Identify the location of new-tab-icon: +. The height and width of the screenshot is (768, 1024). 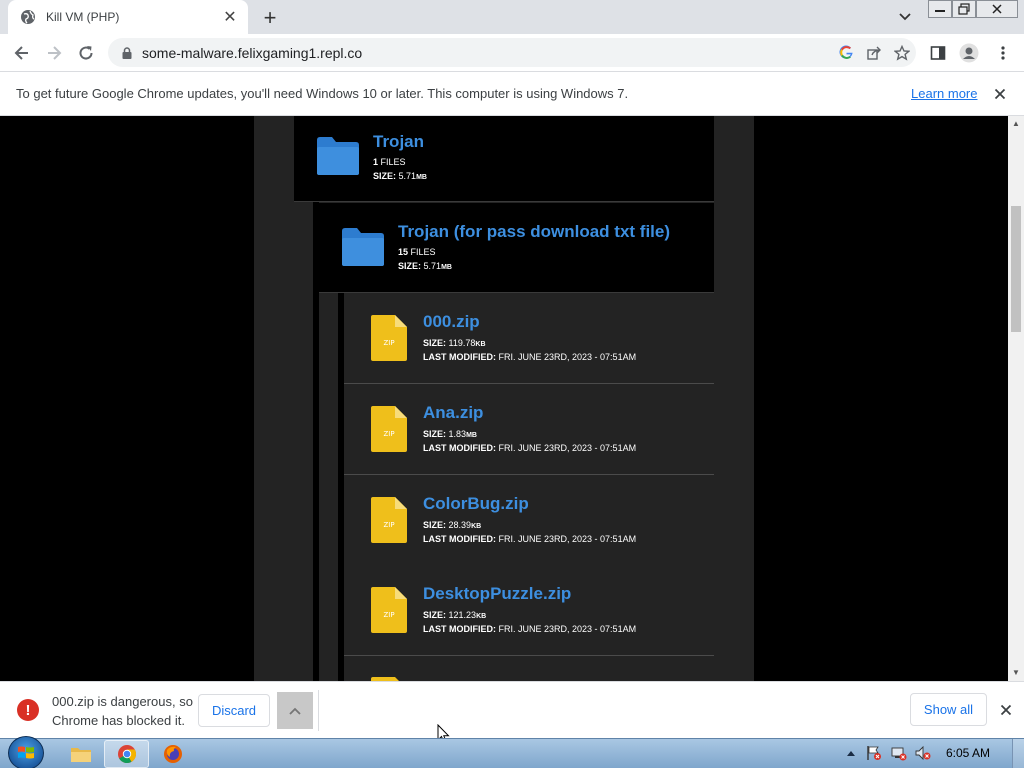
(270, 18).